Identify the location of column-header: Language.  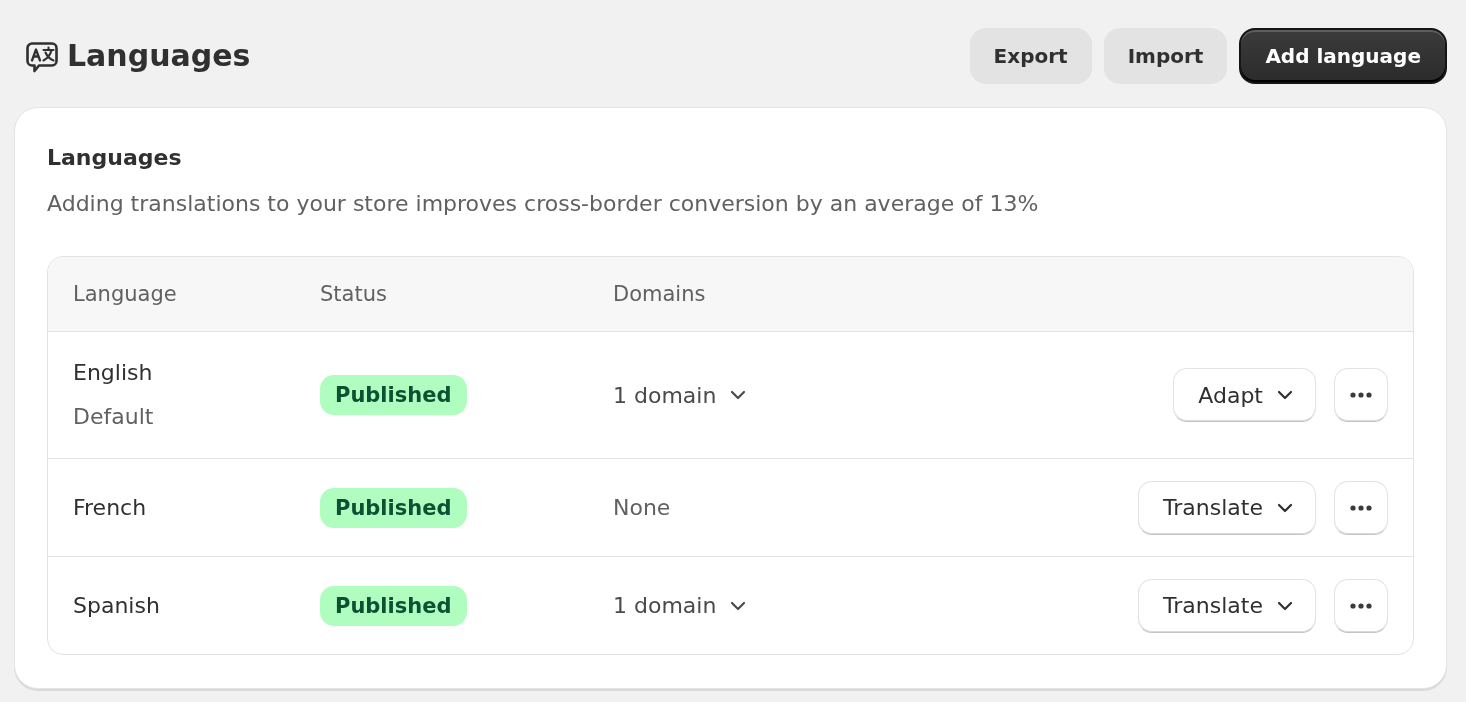
(125, 294).